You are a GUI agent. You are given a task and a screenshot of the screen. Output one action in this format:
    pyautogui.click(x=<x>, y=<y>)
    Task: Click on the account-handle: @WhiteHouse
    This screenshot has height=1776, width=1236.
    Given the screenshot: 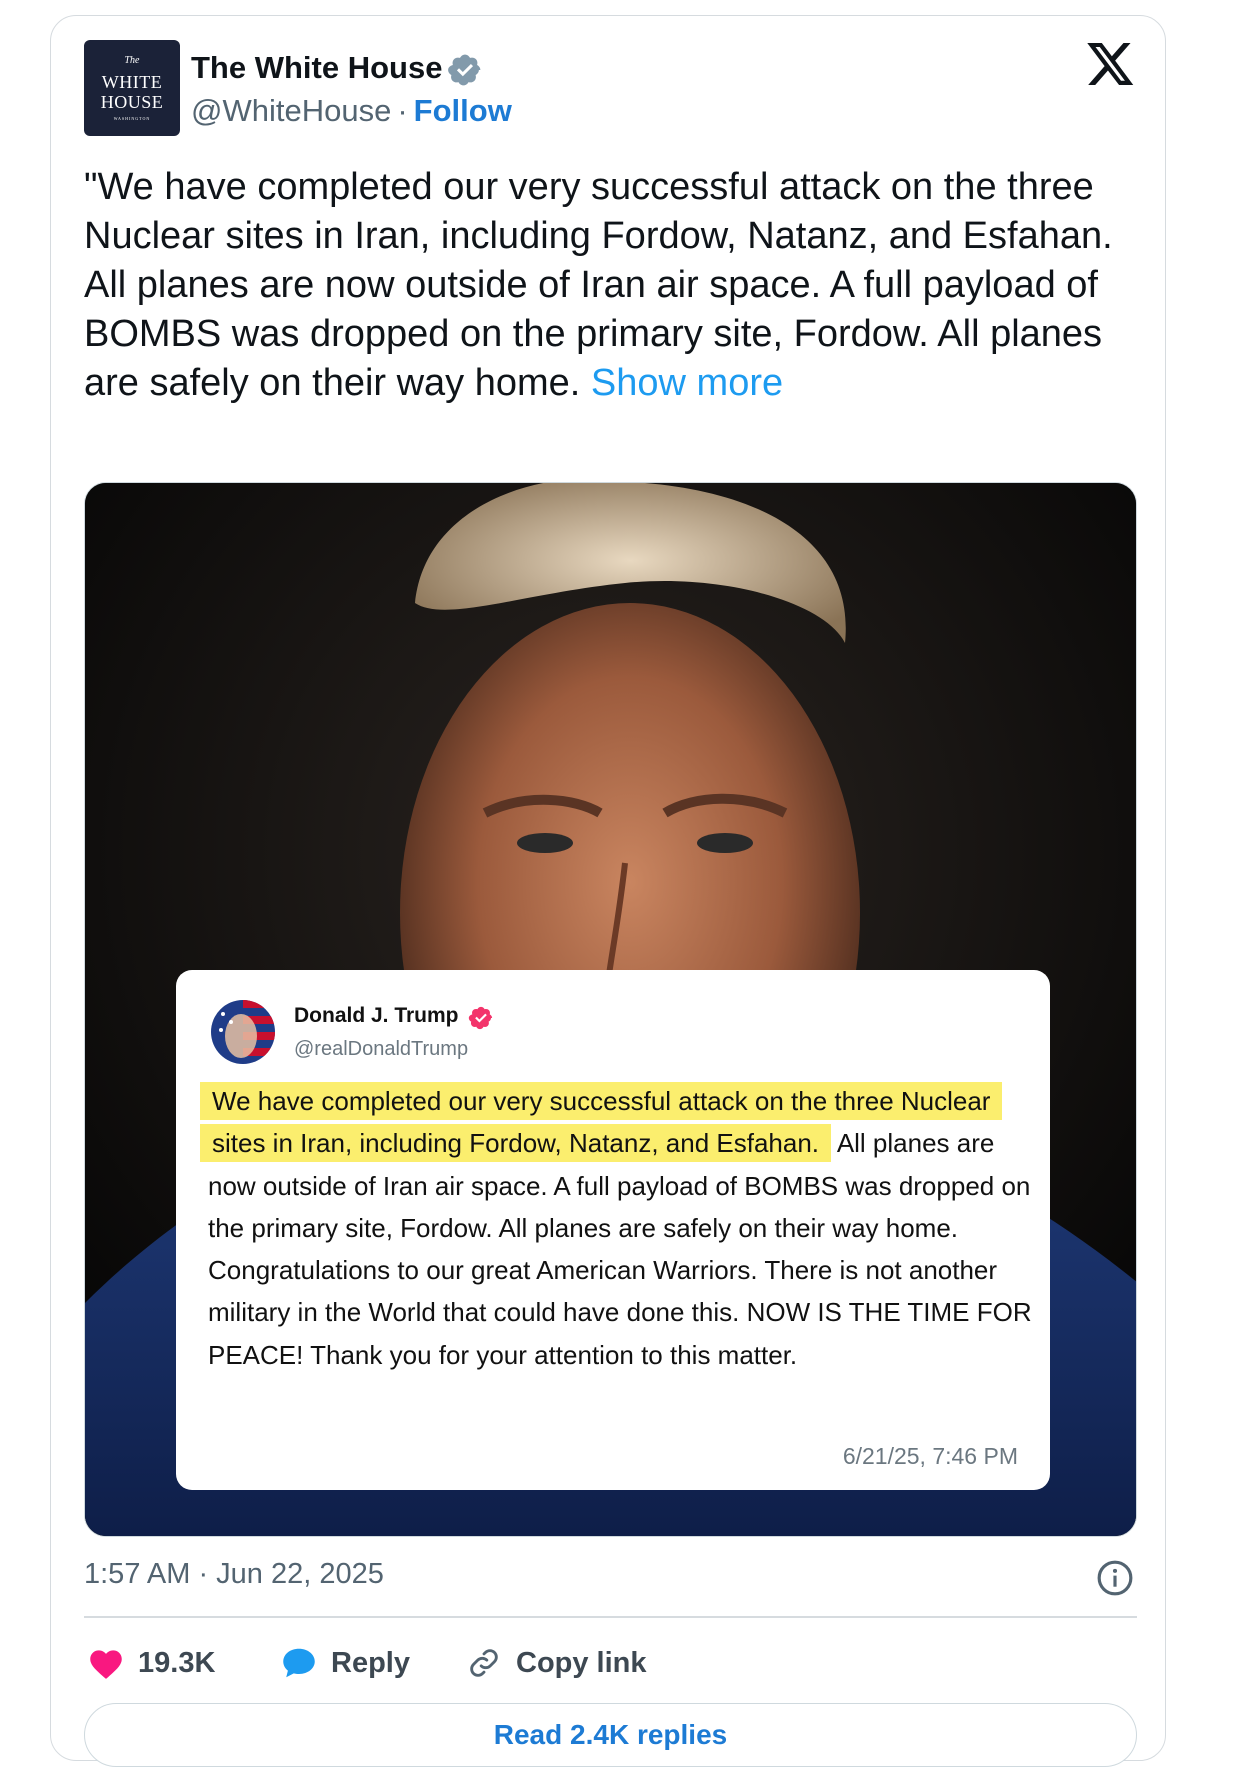 What is the action you would take?
    pyautogui.click(x=291, y=110)
    